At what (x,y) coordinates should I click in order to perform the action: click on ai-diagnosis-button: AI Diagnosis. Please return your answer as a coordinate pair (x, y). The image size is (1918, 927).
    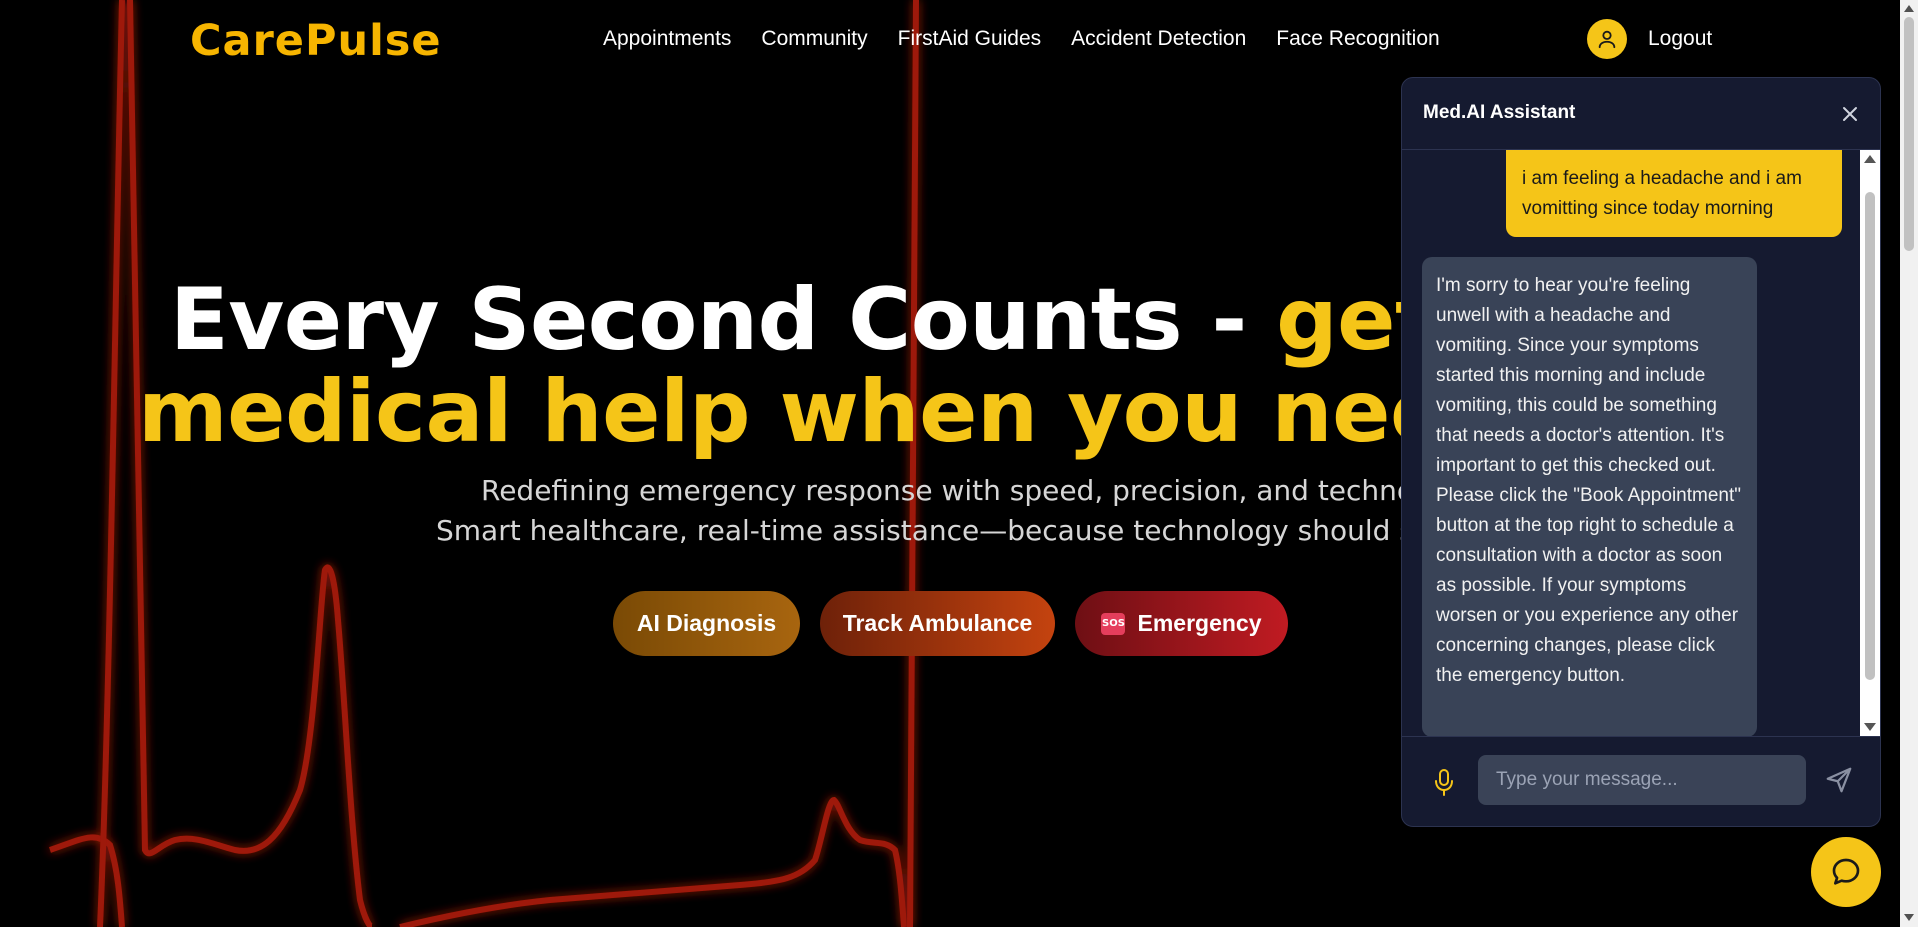
    Looking at the image, I should click on (706, 623).